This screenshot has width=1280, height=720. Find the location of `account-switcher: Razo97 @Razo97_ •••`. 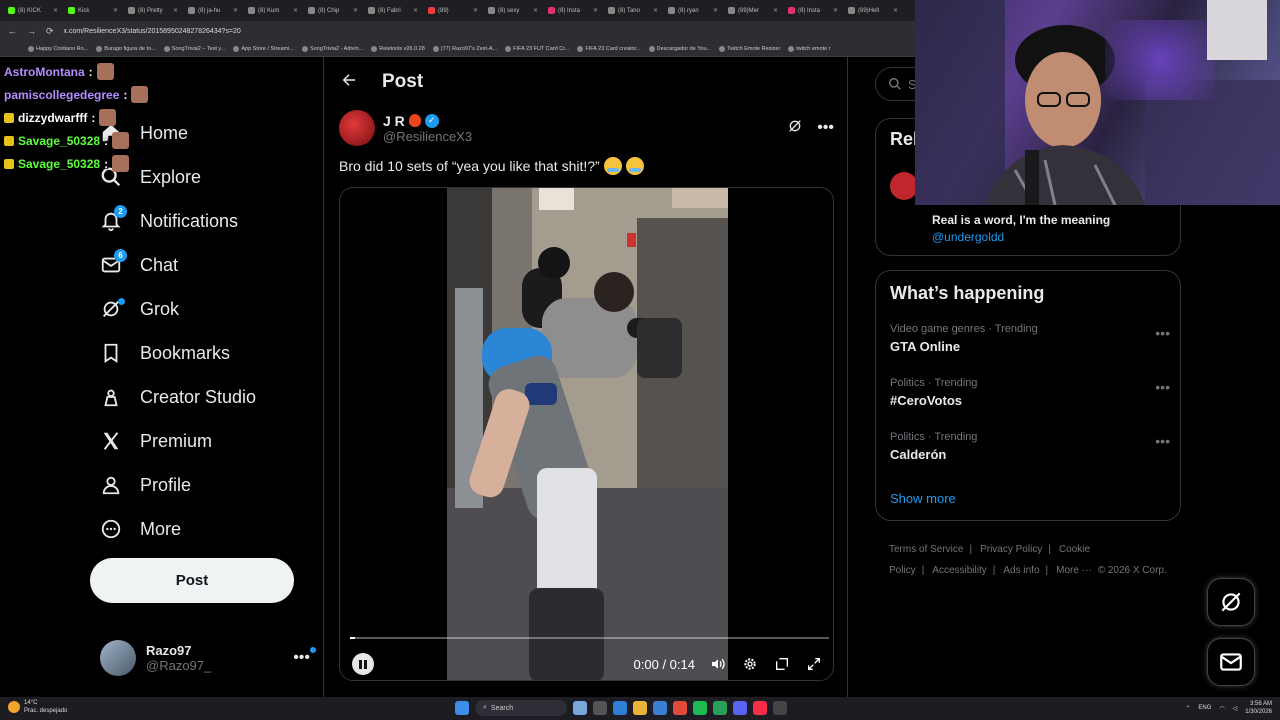

account-switcher: Razo97 @Razo97_ ••• is located at coordinates (208, 658).